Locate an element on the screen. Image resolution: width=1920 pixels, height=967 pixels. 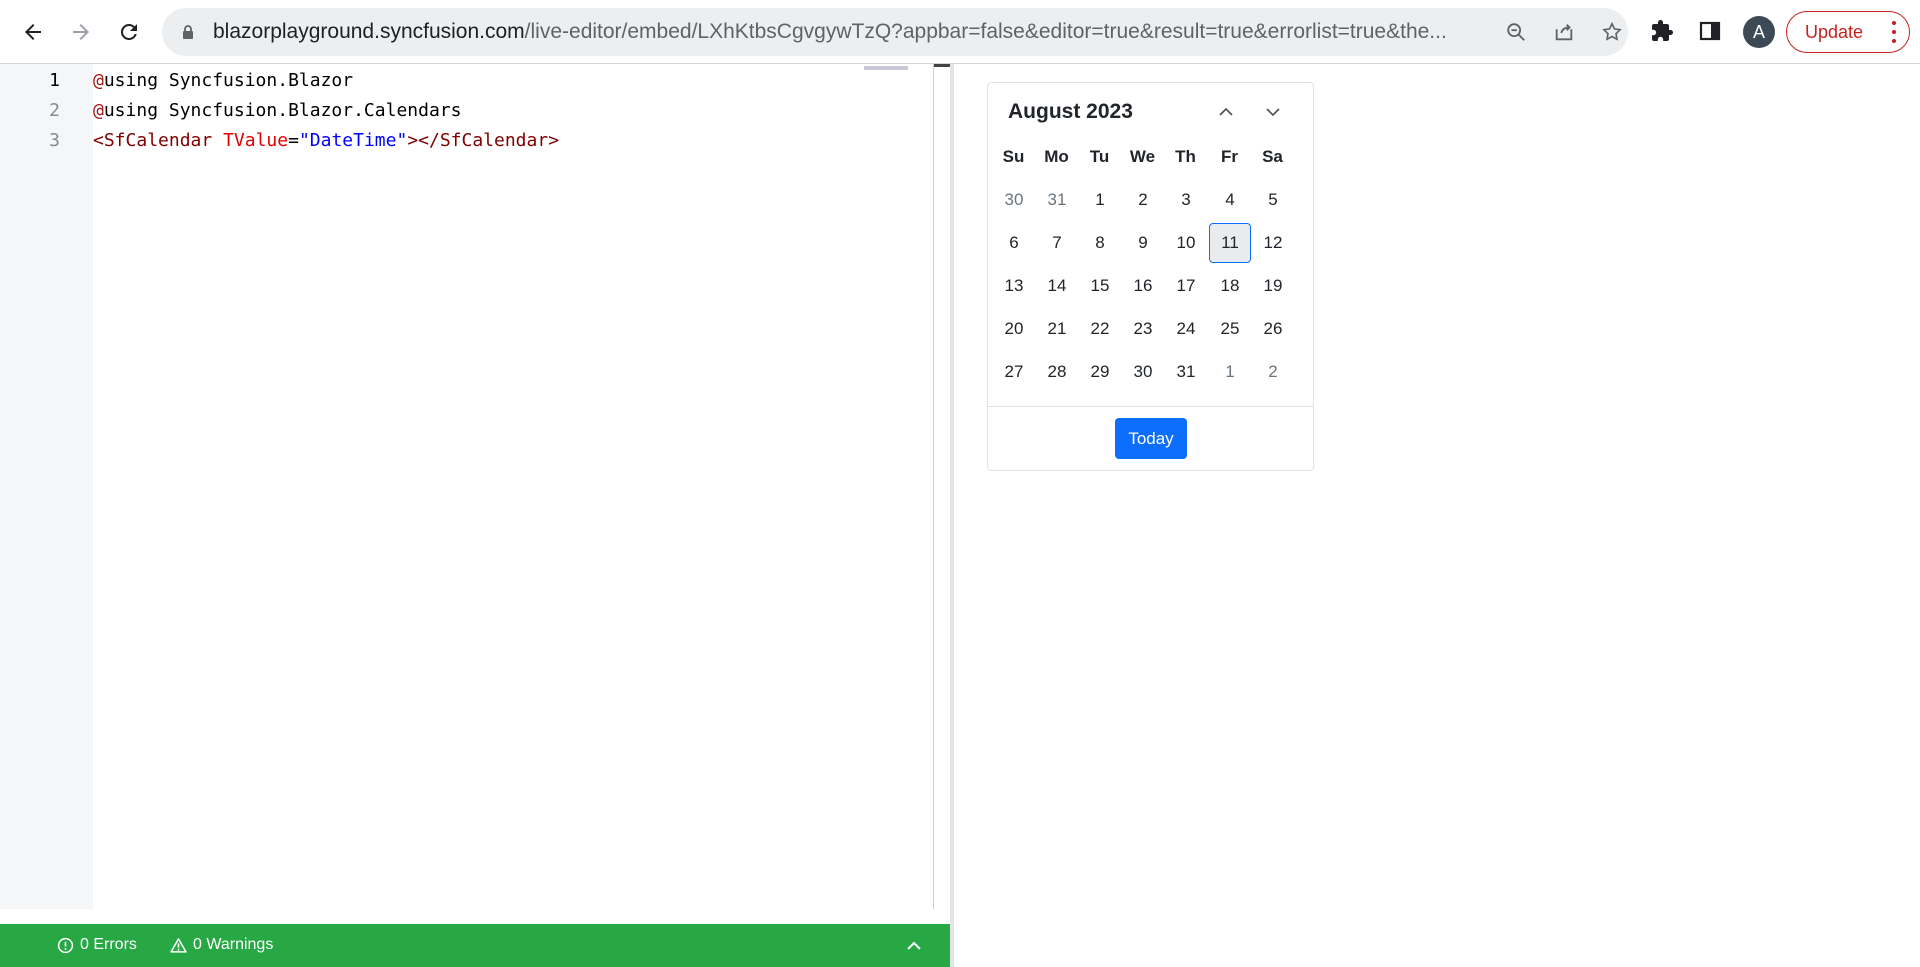
calendar-day-other-month: 1 is located at coordinates (1230, 372).